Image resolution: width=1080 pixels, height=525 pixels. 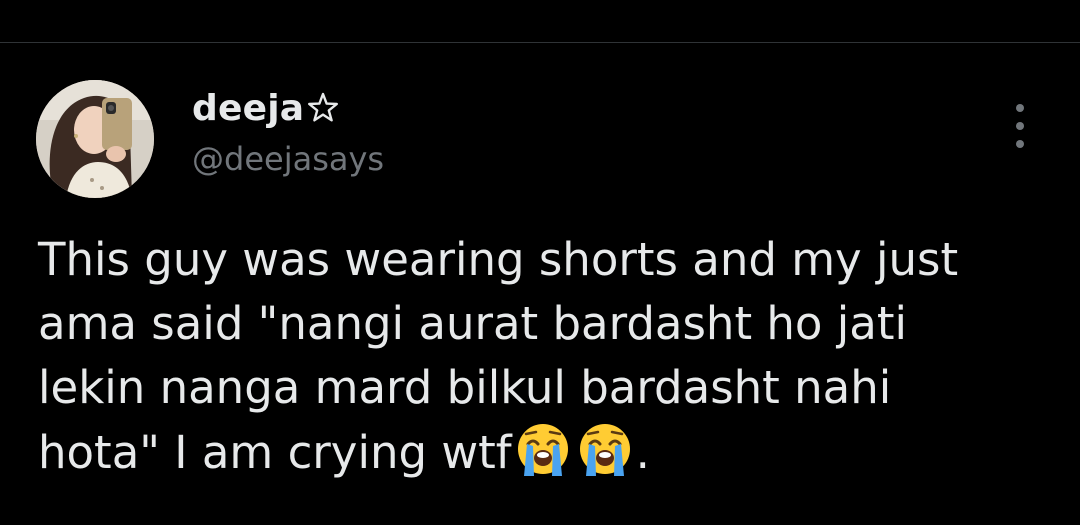 What do you see at coordinates (465, 387) in the screenshot?
I see `tweet-text-line: lekin nanga mard bilkul bardasht nahi` at bounding box center [465, 387].